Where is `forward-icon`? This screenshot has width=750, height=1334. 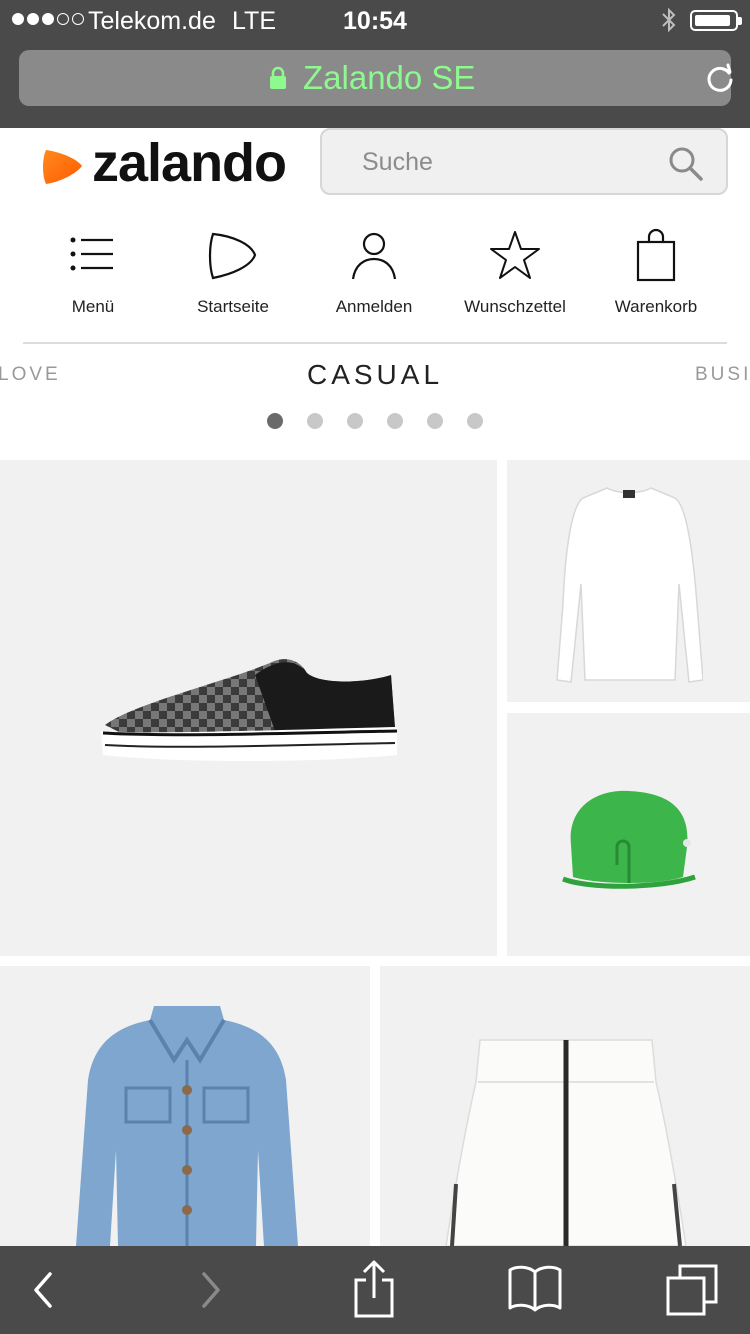 forward-icon is located at coordinates (211, 1290).